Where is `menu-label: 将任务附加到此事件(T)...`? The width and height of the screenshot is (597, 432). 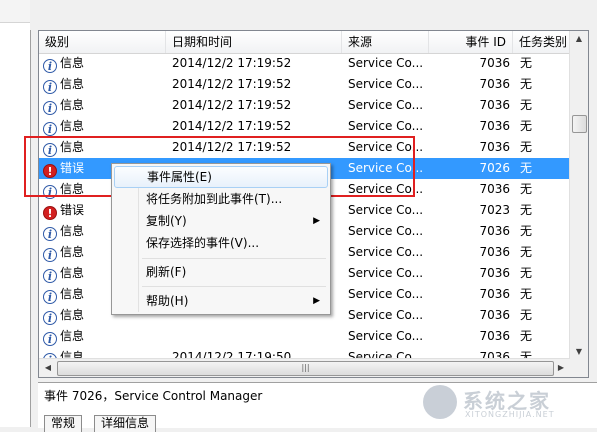
menu-label: 将任务附加到此事件(T)... is located at coordinates (214, 199).